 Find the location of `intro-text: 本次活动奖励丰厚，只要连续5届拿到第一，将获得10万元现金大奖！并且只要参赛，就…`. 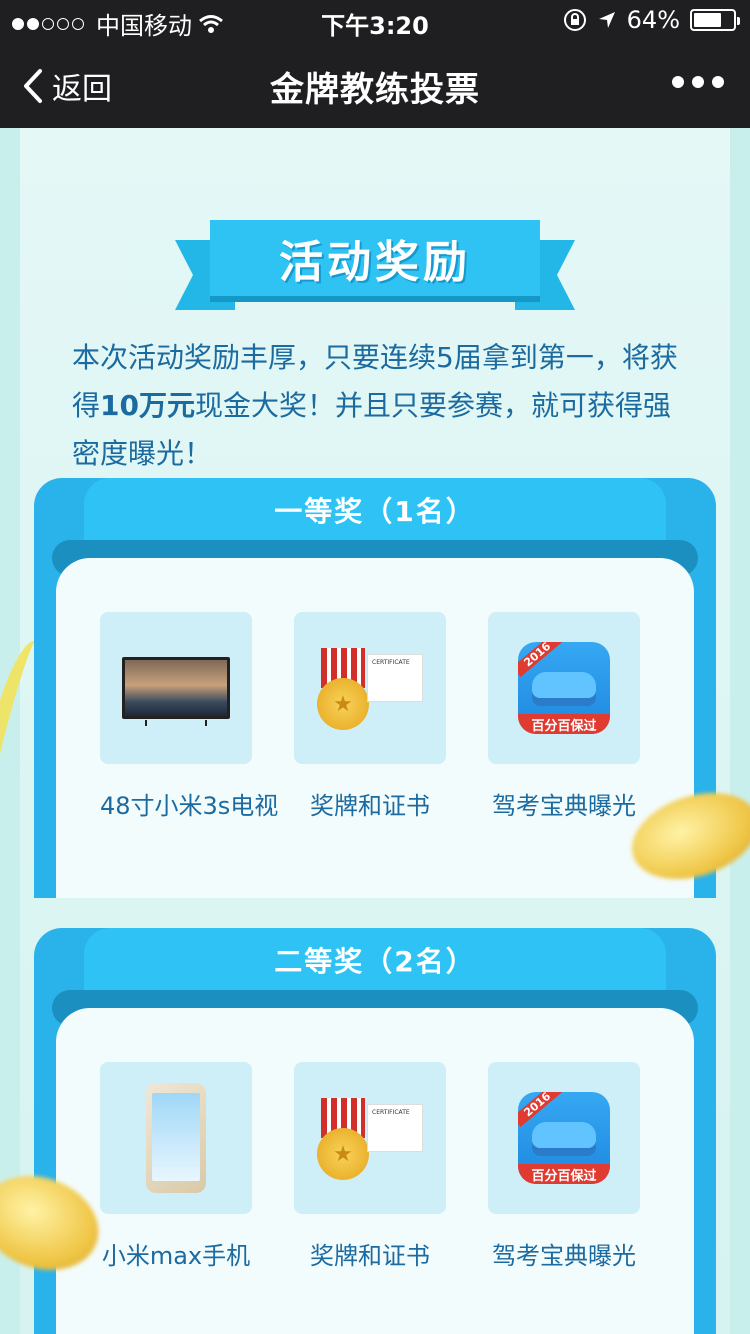

intro-text: 本次活动奖励丰厚，只要连续5届拿到第一，将获得10万元现金大奖！并且只要参赛，就… is located at coordinates (382, 406).